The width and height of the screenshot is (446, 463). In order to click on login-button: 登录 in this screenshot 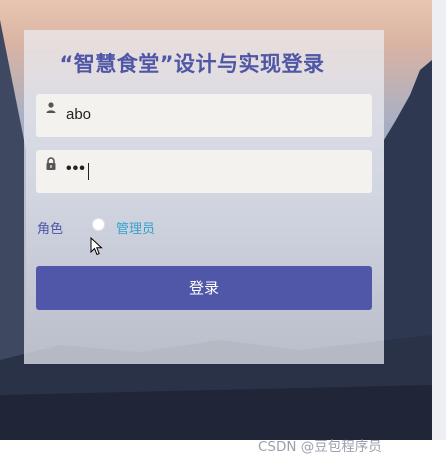, I will do `click(204, 288)`.